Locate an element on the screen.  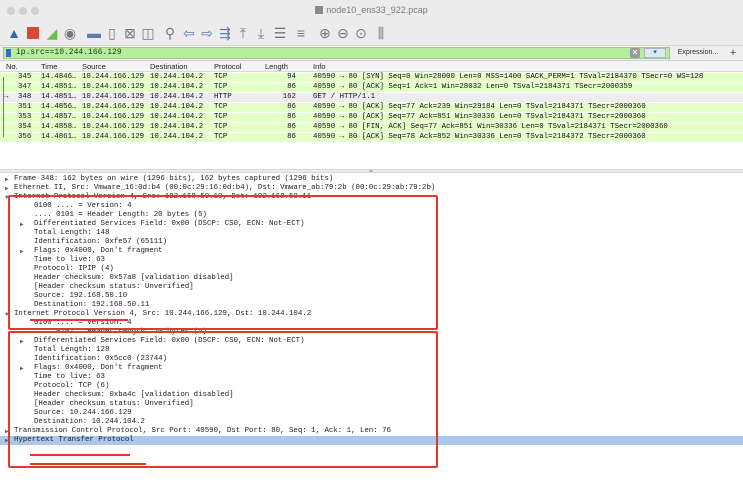
filter-dropdown-button: ▾ is located at coordinates (655, 53).